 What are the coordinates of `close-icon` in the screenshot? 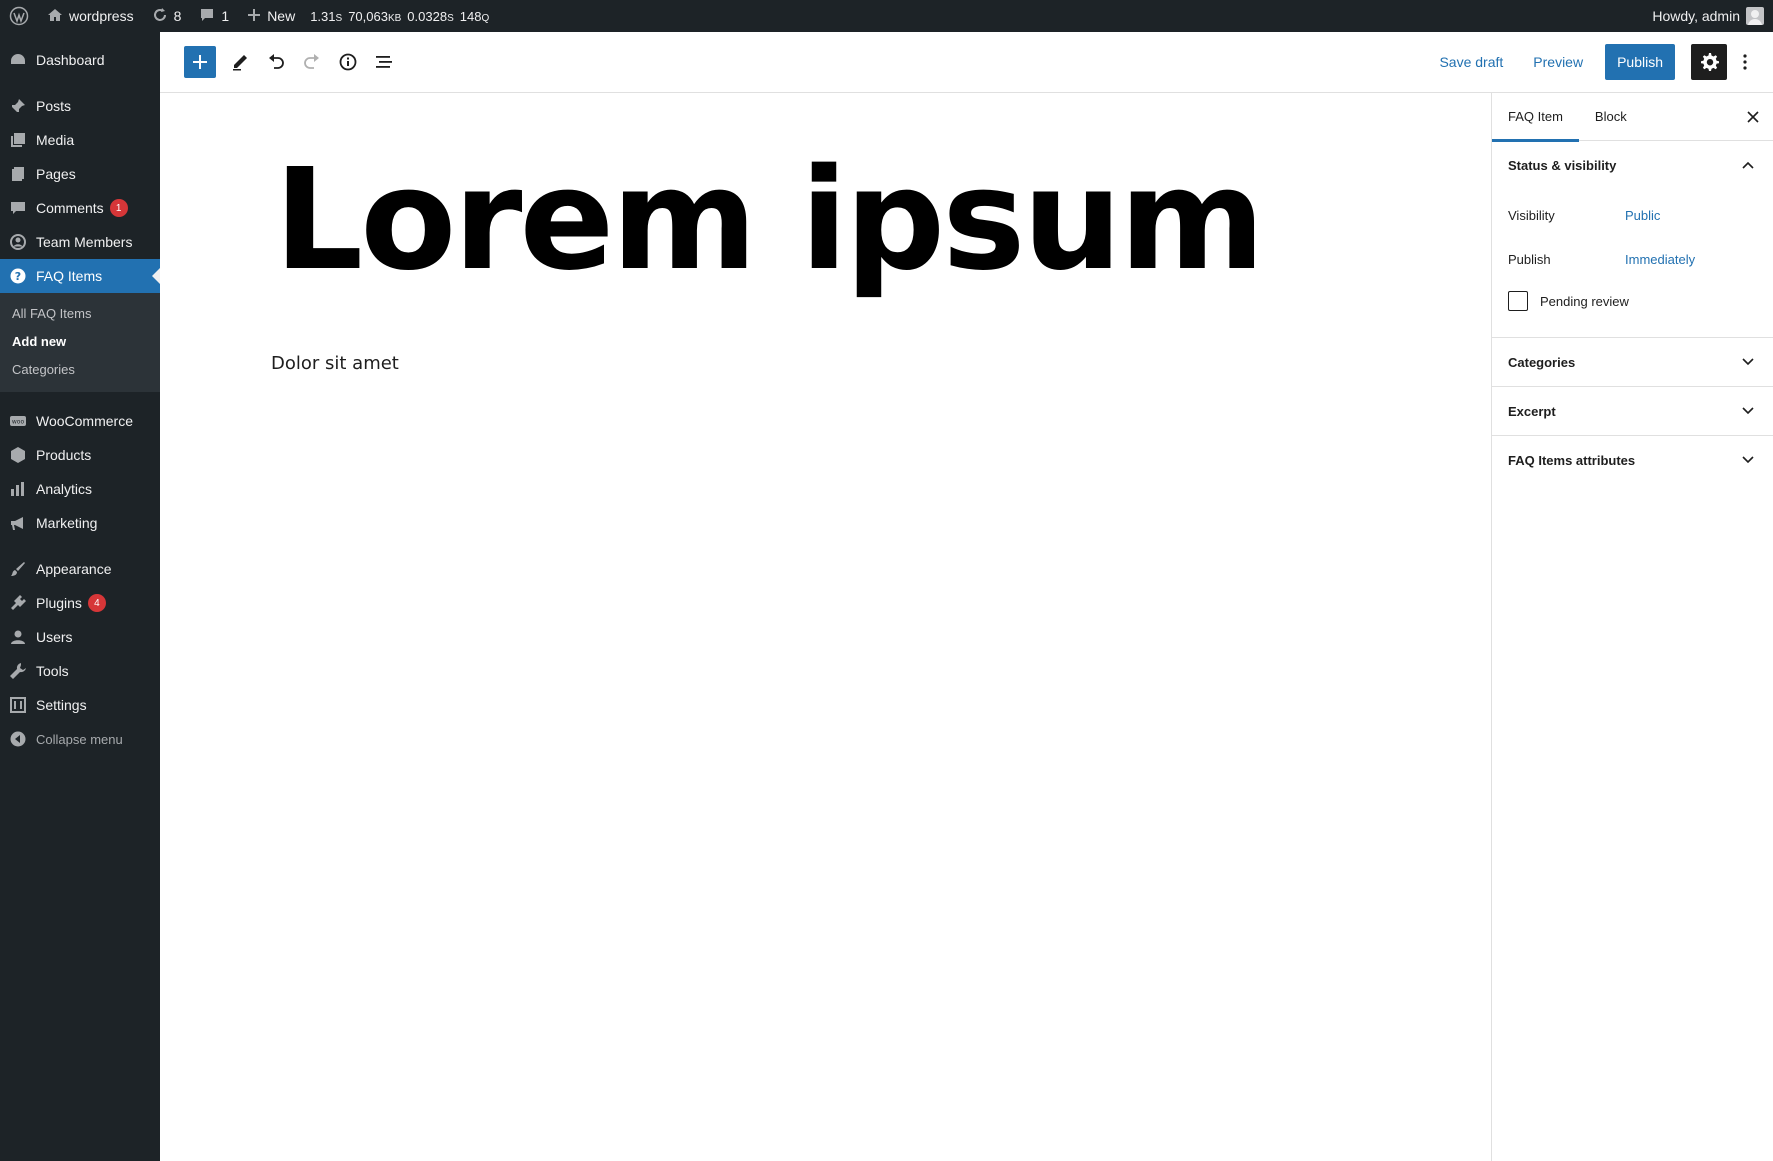 It's located at (1753, 116).